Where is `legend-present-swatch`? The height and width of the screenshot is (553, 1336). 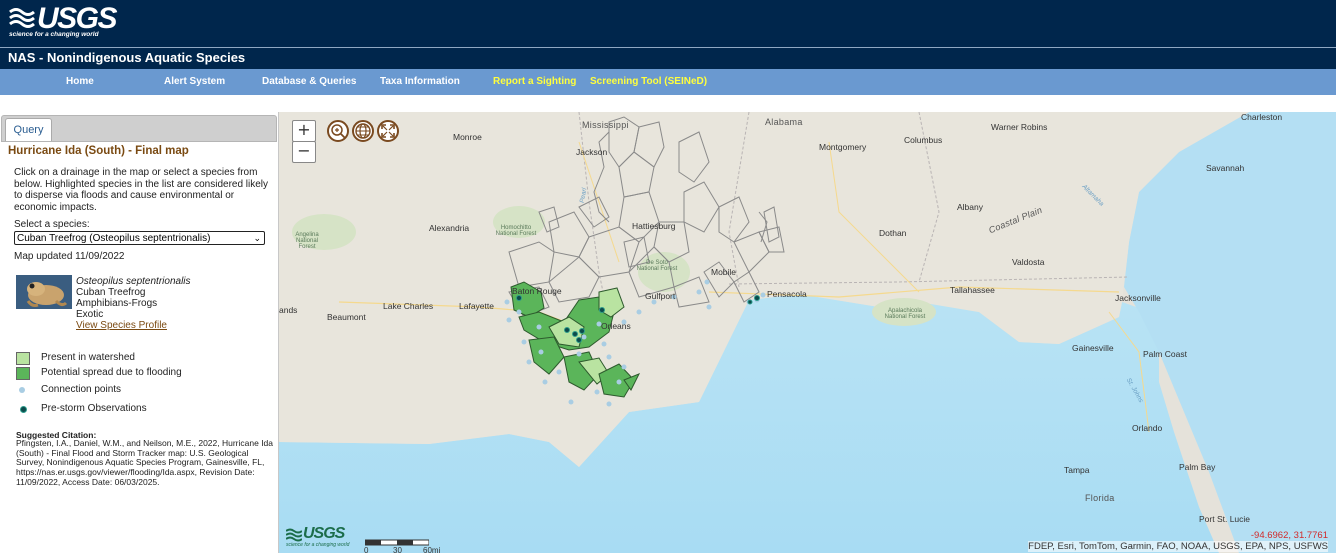 legend-present-swatch is located at coordinates (23, 358).